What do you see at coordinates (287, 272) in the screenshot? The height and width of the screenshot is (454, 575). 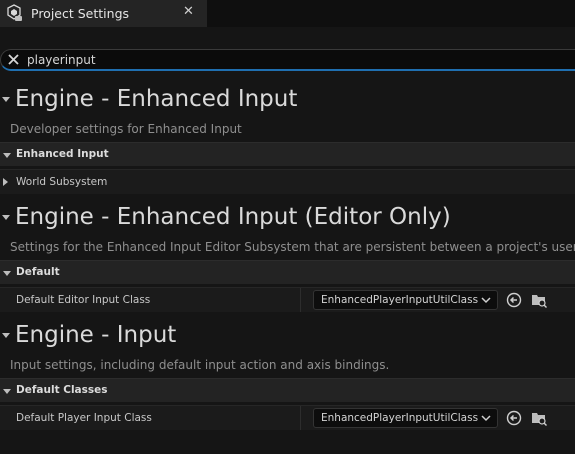 I see `category-header: Default` at bounding box center [287, 272].